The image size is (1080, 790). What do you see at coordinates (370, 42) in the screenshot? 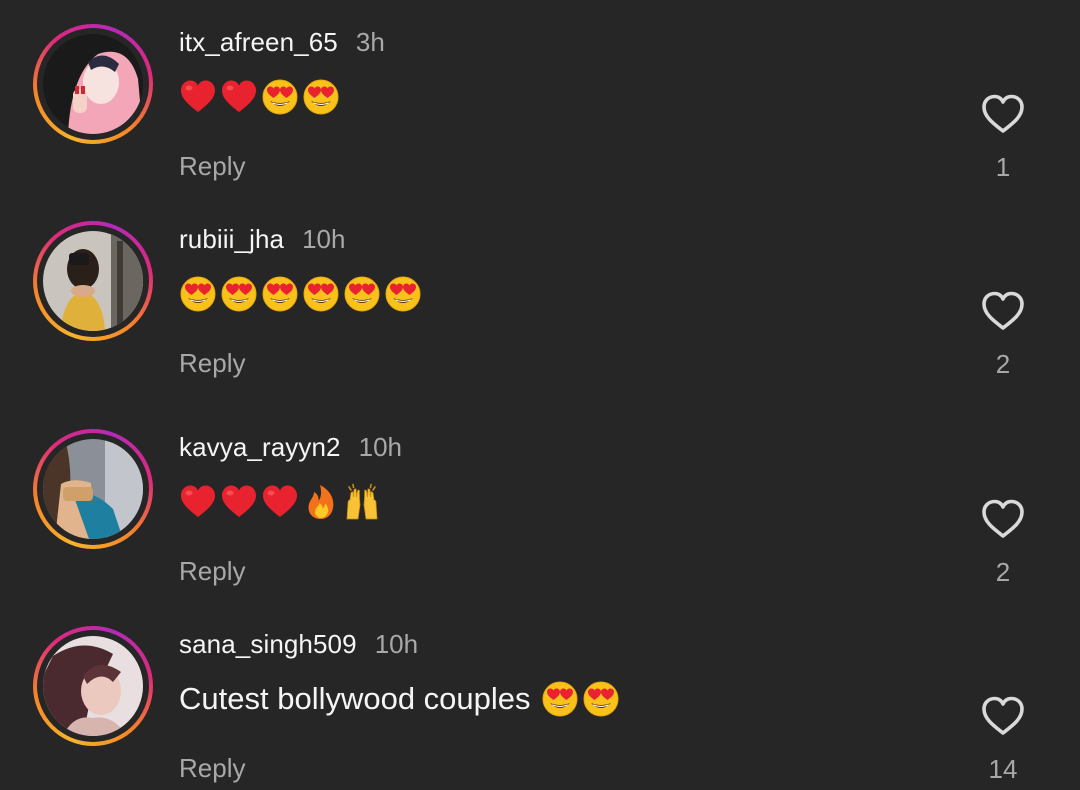
I see `timestamp: 3h` at bounding box center [370, 42].